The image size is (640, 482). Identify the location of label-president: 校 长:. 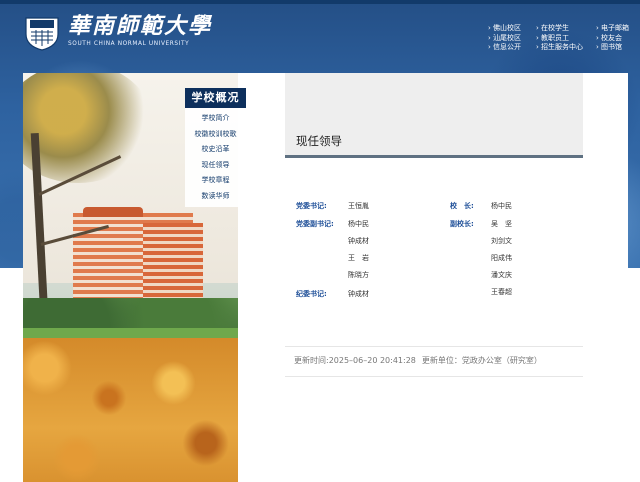
(462, 206).